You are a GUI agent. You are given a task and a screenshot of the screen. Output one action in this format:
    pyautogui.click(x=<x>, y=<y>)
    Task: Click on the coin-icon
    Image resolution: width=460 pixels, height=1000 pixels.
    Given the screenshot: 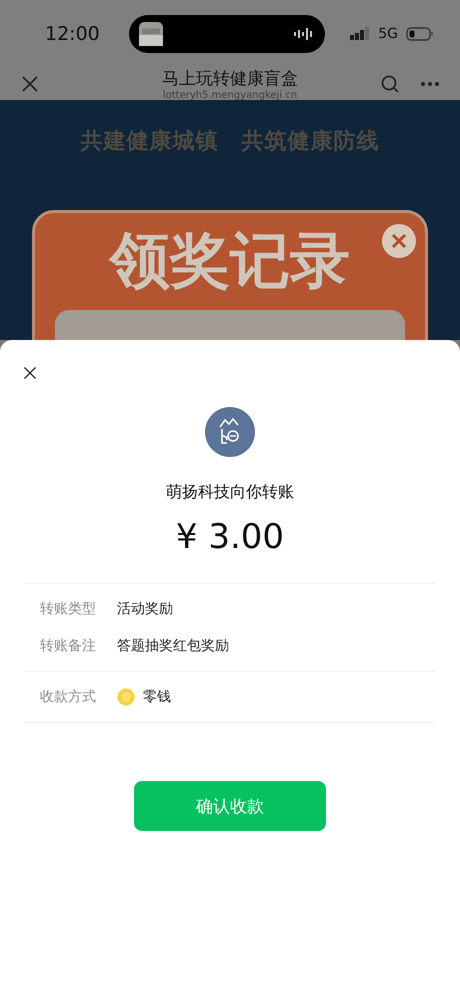 What is the action you would take?
    pyautogui.click(x=126, y=697)
    